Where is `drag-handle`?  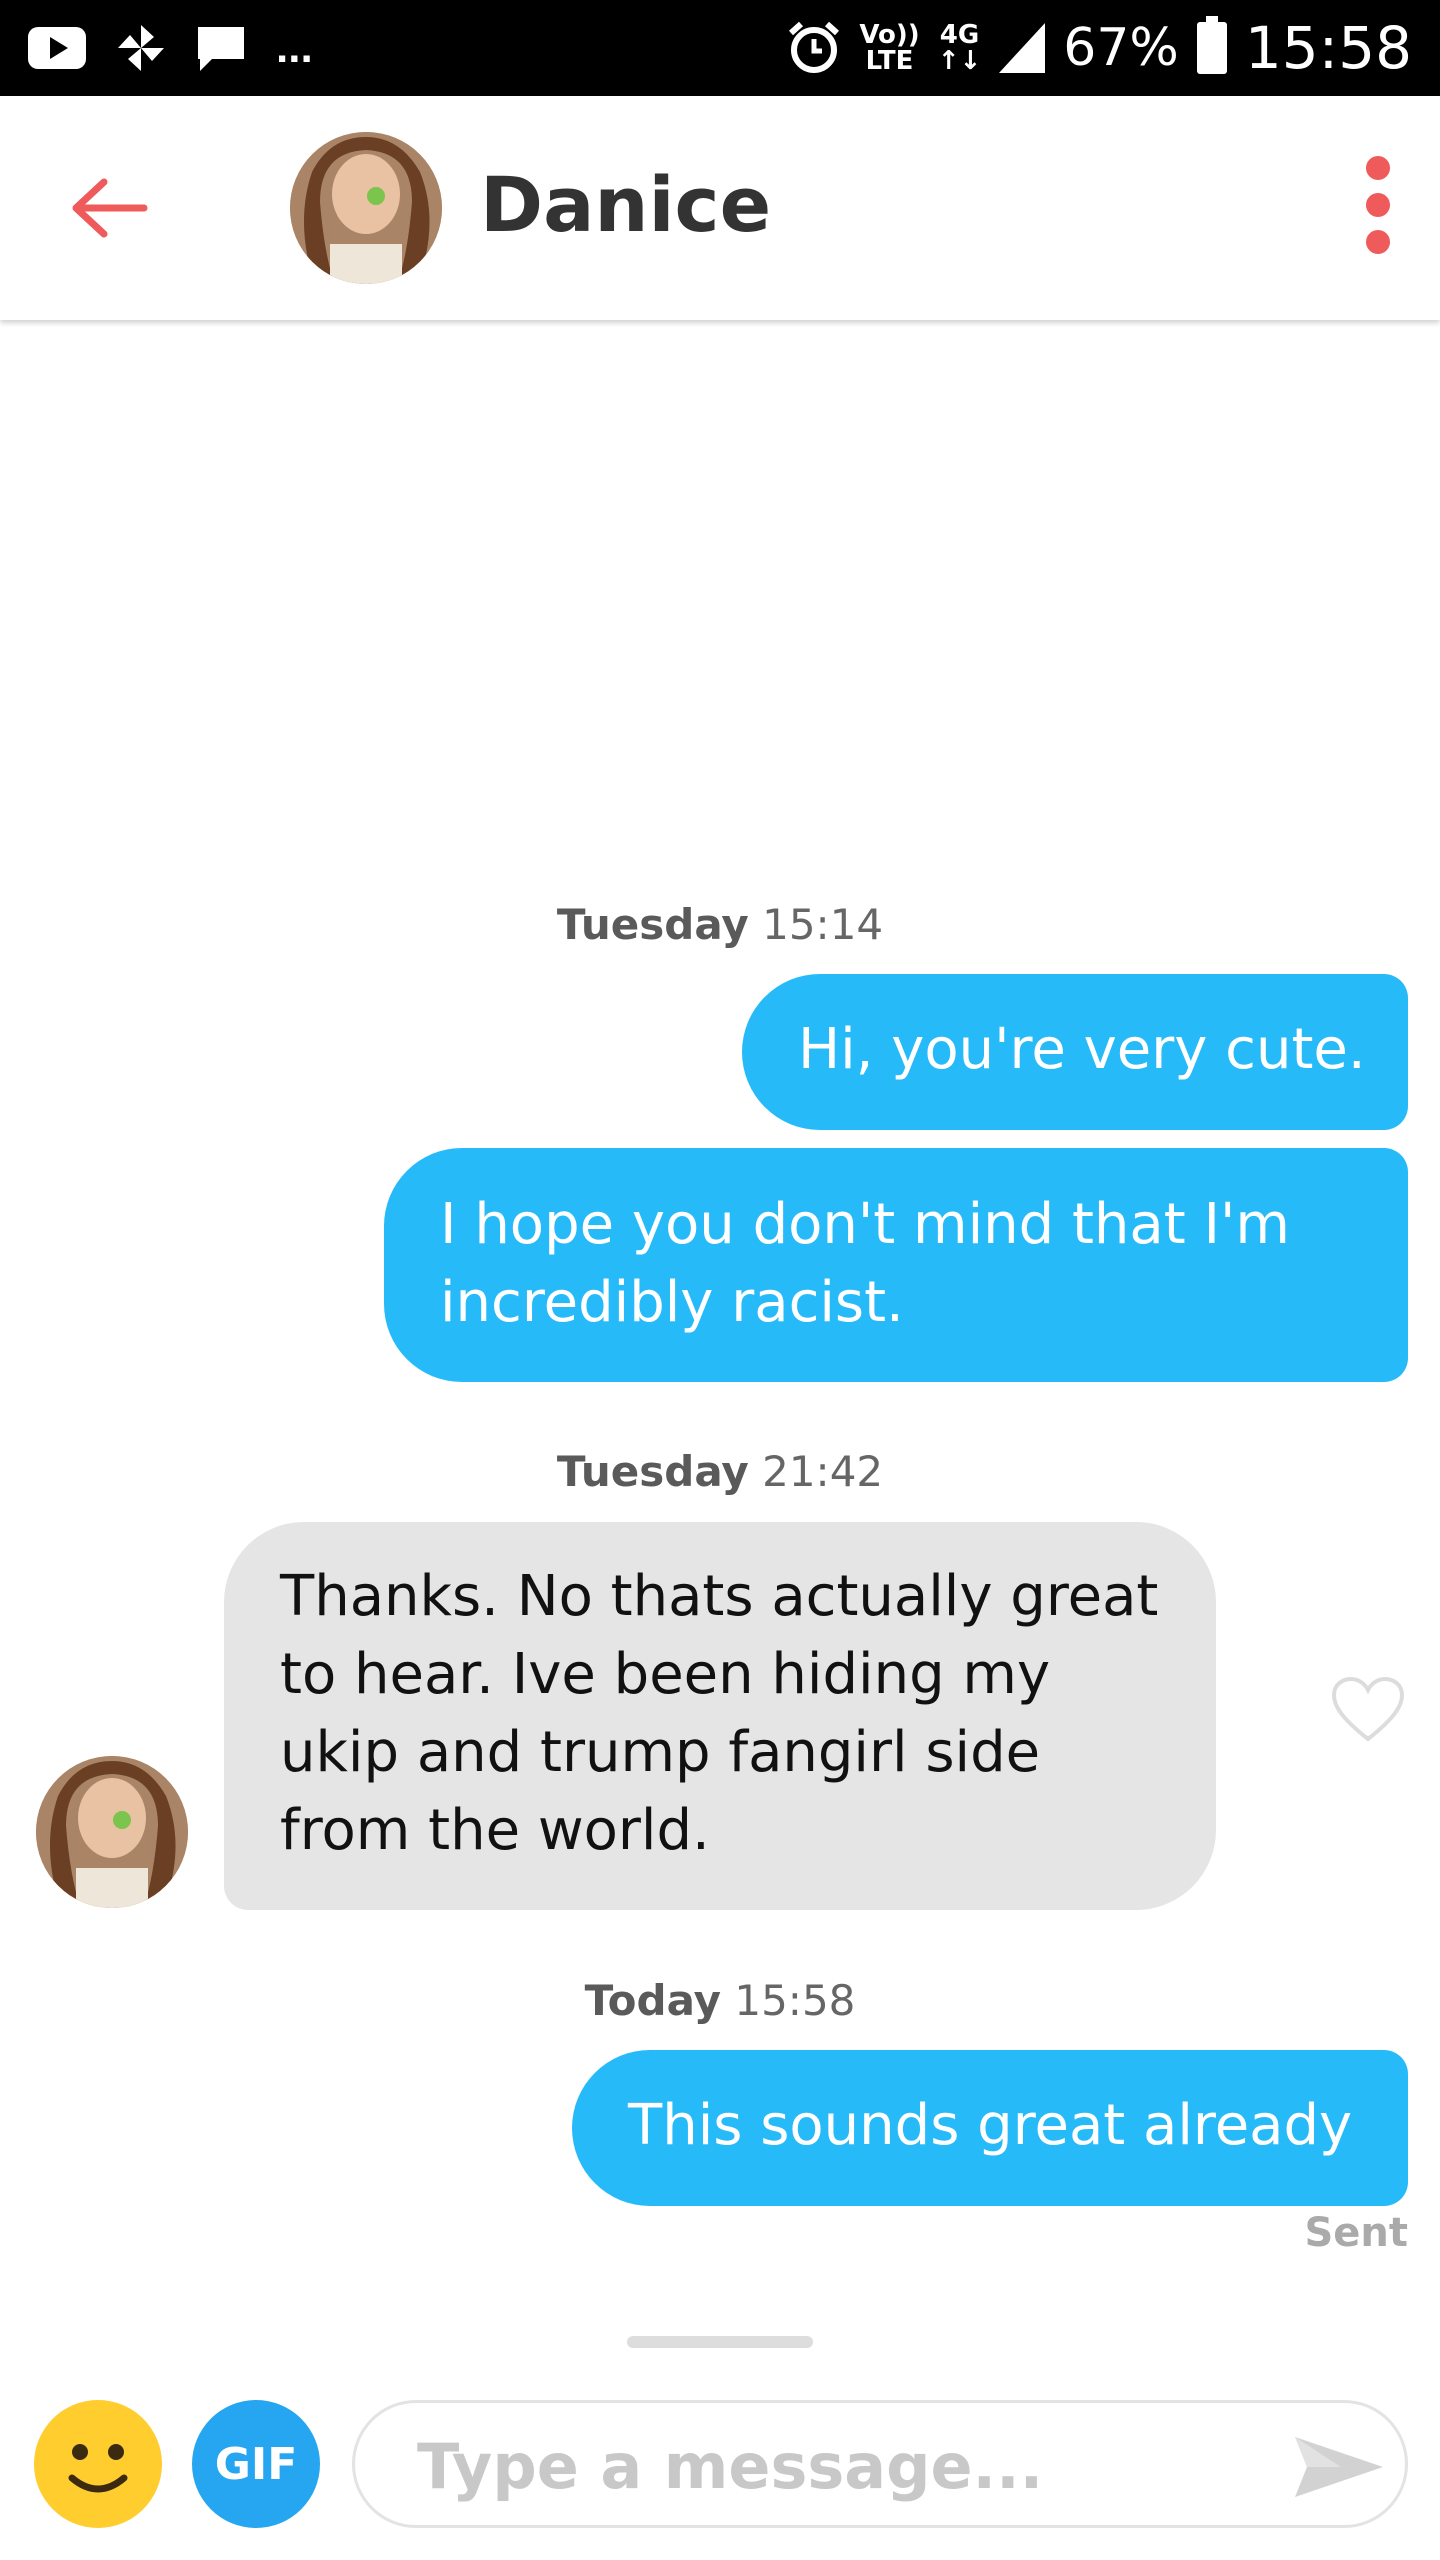 drag-handle is located at coordinates (720, 2342).